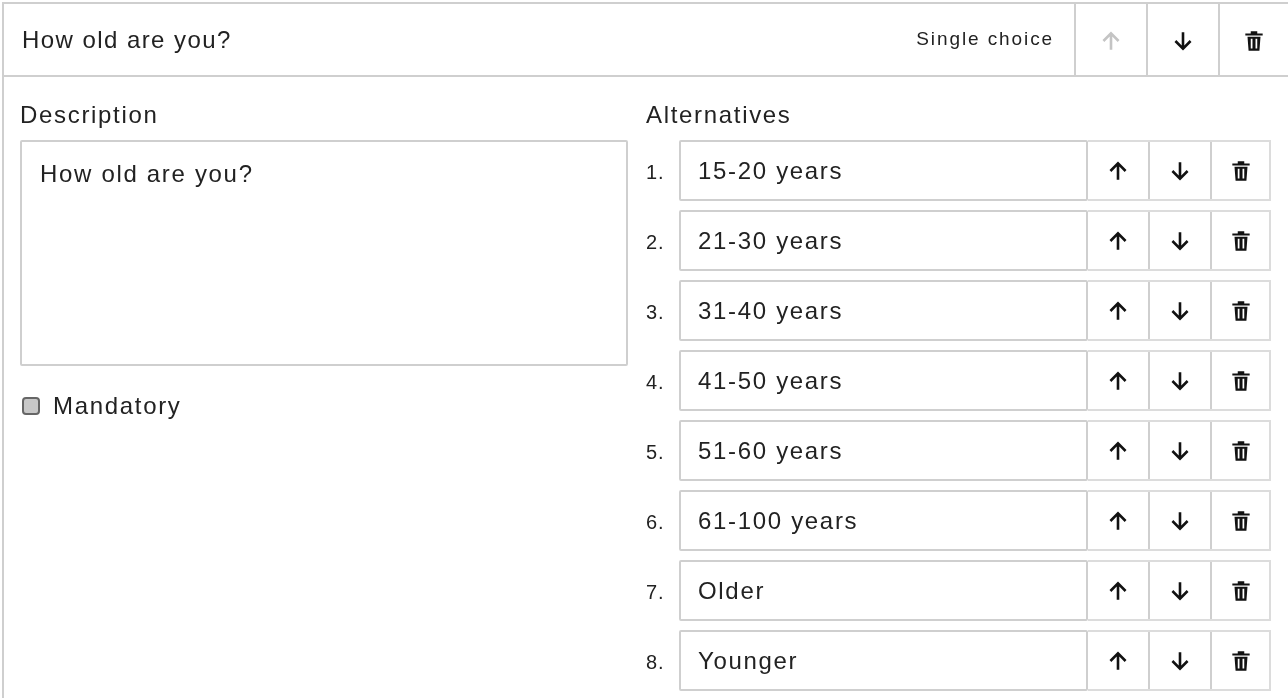 This screenshot has height=698, width=1288. What do you see at coordinates (656, 452) in the screenshot?
I see `alternative-number: 5.` at bounding box center [656, 452].